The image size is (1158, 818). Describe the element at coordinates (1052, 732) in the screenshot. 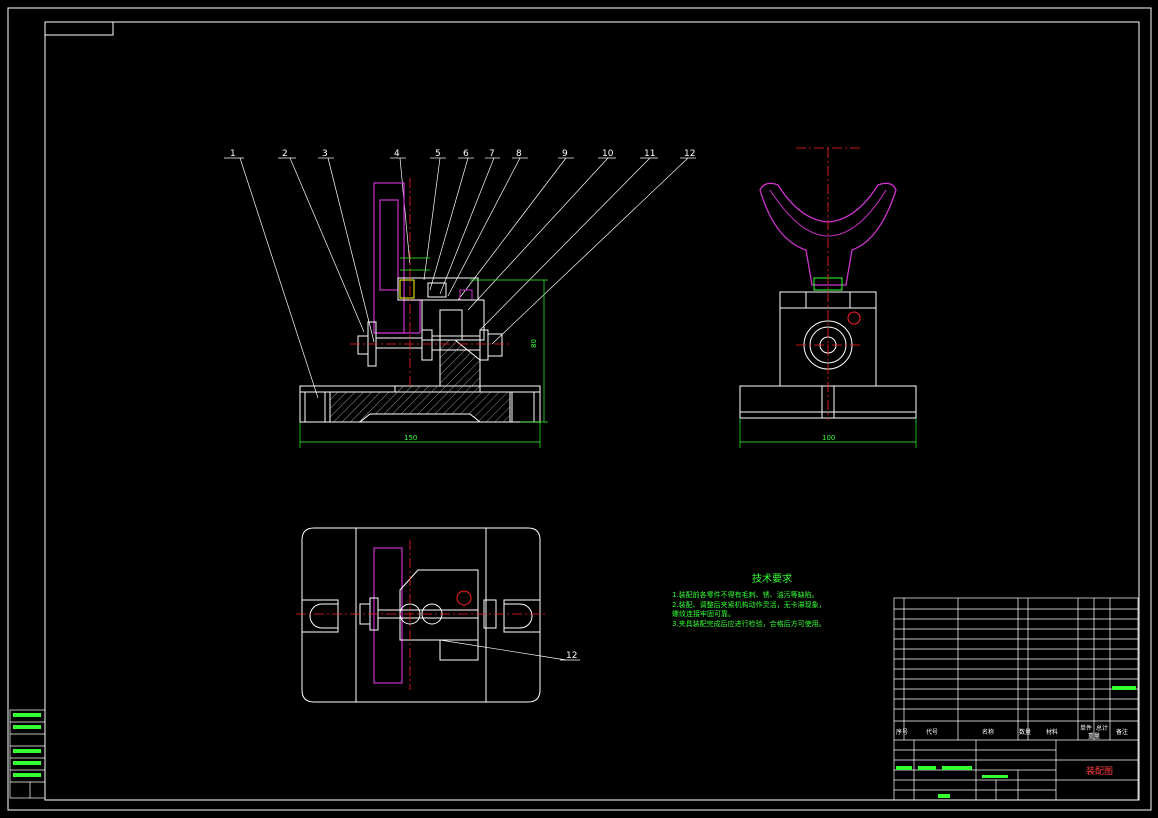

I see `hdr-material: 材料` at that location.